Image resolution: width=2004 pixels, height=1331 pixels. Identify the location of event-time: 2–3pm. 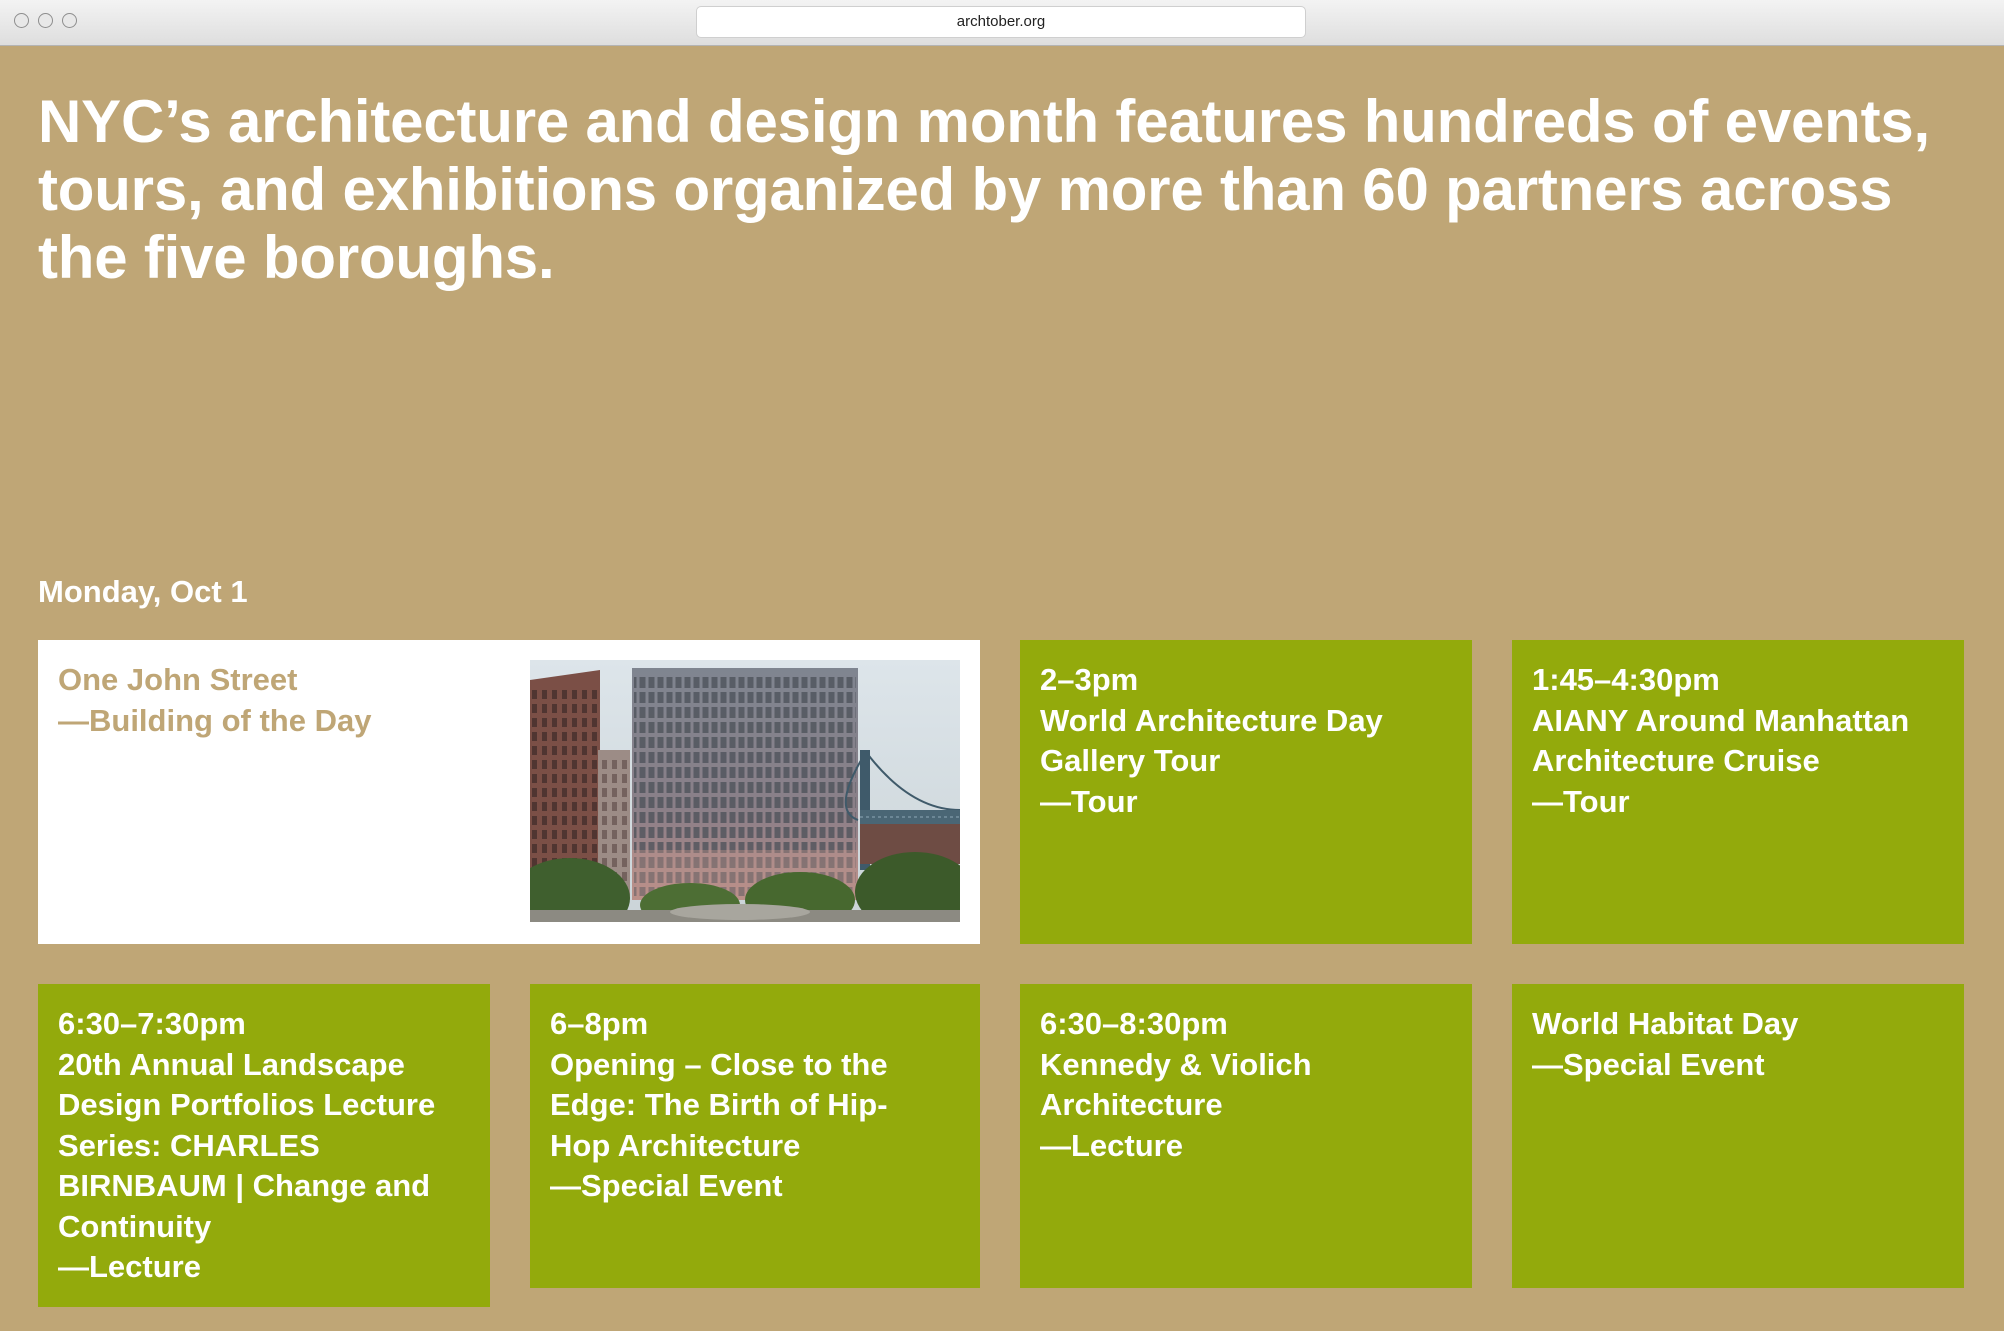
(1089, 679).